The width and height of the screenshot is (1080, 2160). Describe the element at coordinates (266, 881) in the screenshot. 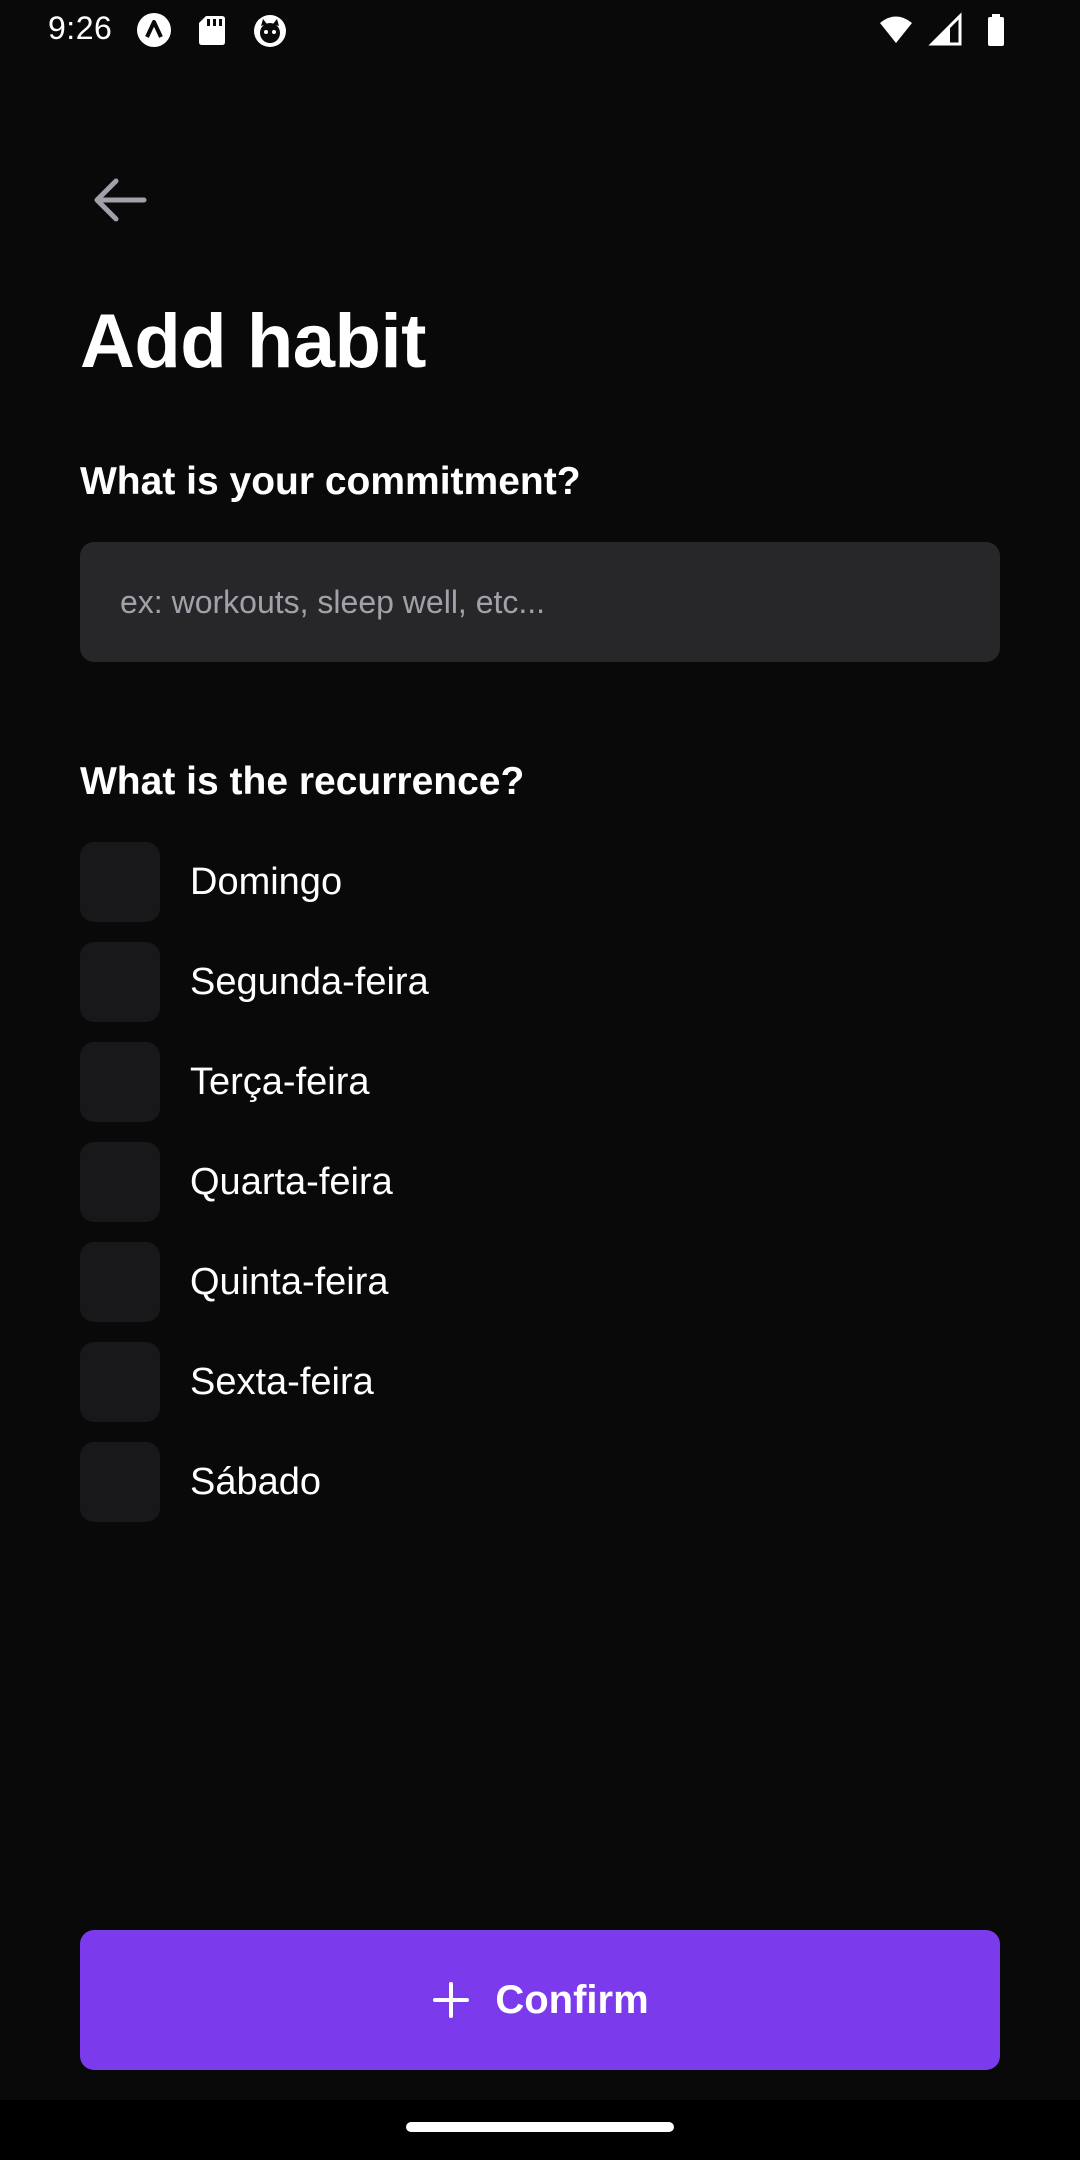

I see `day-label: Domingo` at that location.